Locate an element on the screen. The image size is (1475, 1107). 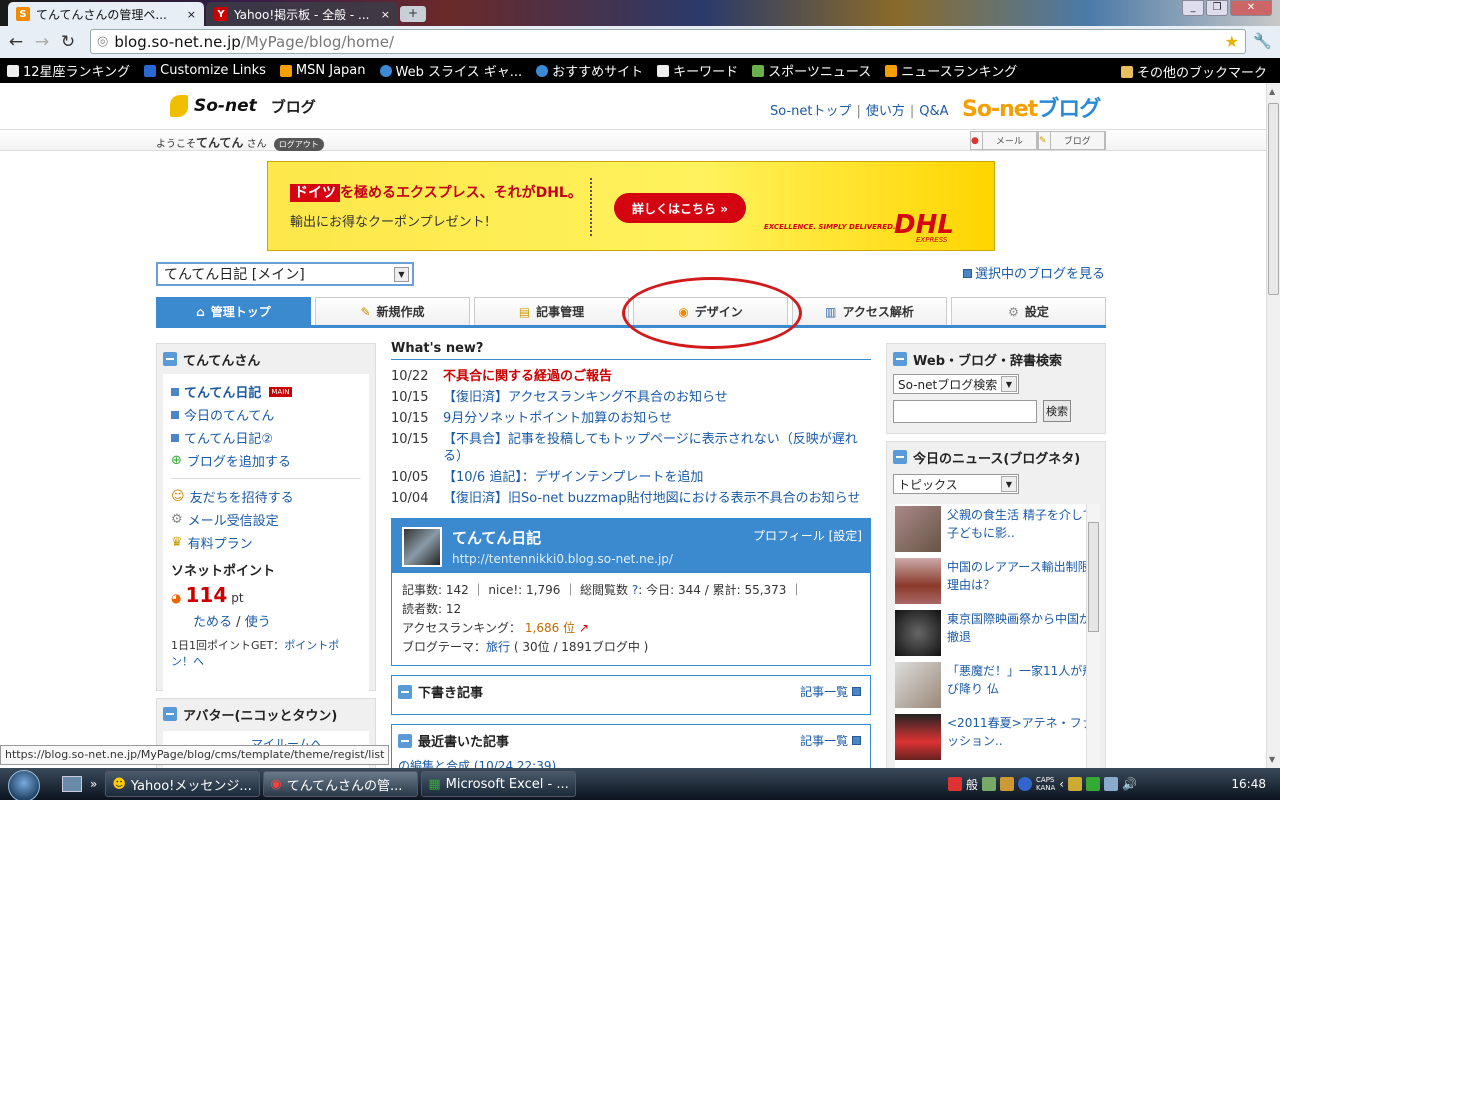
sonet-logo: So-net ブログ is located at coordinates (243, 106).